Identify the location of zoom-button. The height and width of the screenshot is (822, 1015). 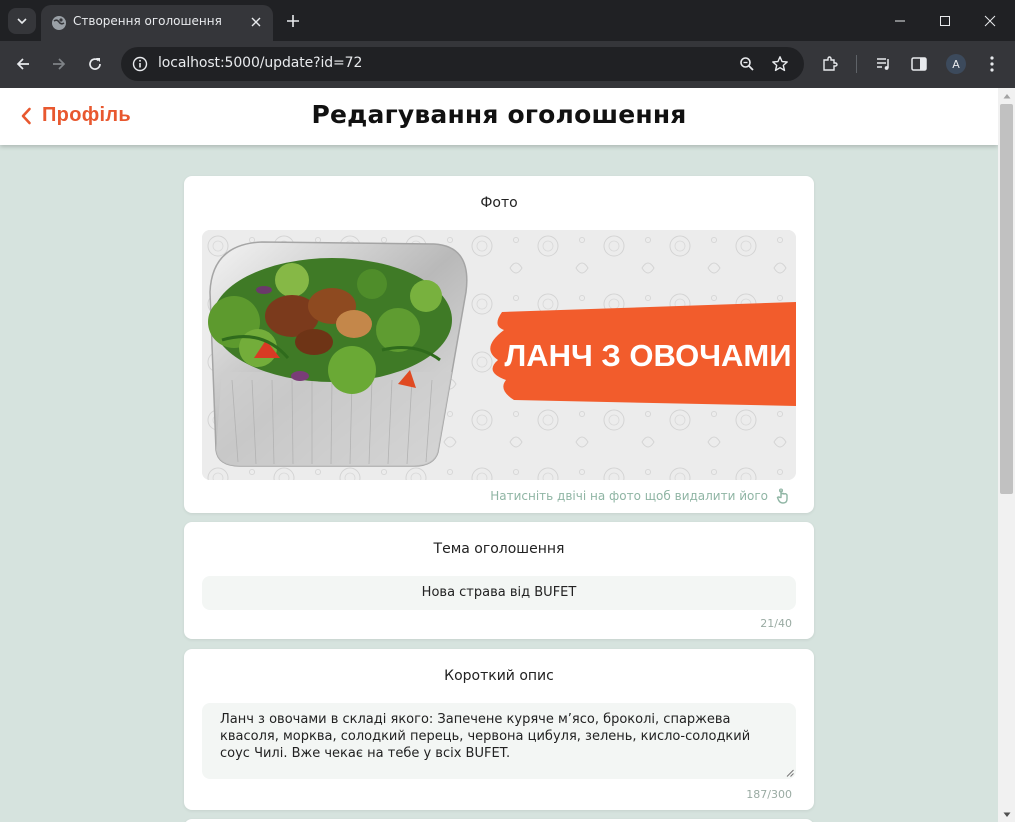
(747, 64).